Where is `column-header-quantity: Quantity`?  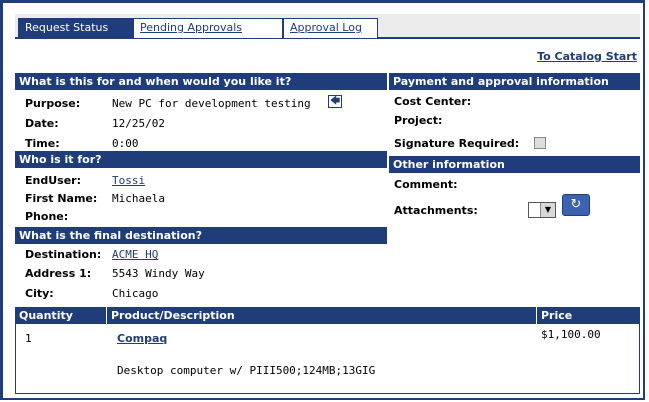 column-header-quantity: Quantity is located at coordinates (61, 315).